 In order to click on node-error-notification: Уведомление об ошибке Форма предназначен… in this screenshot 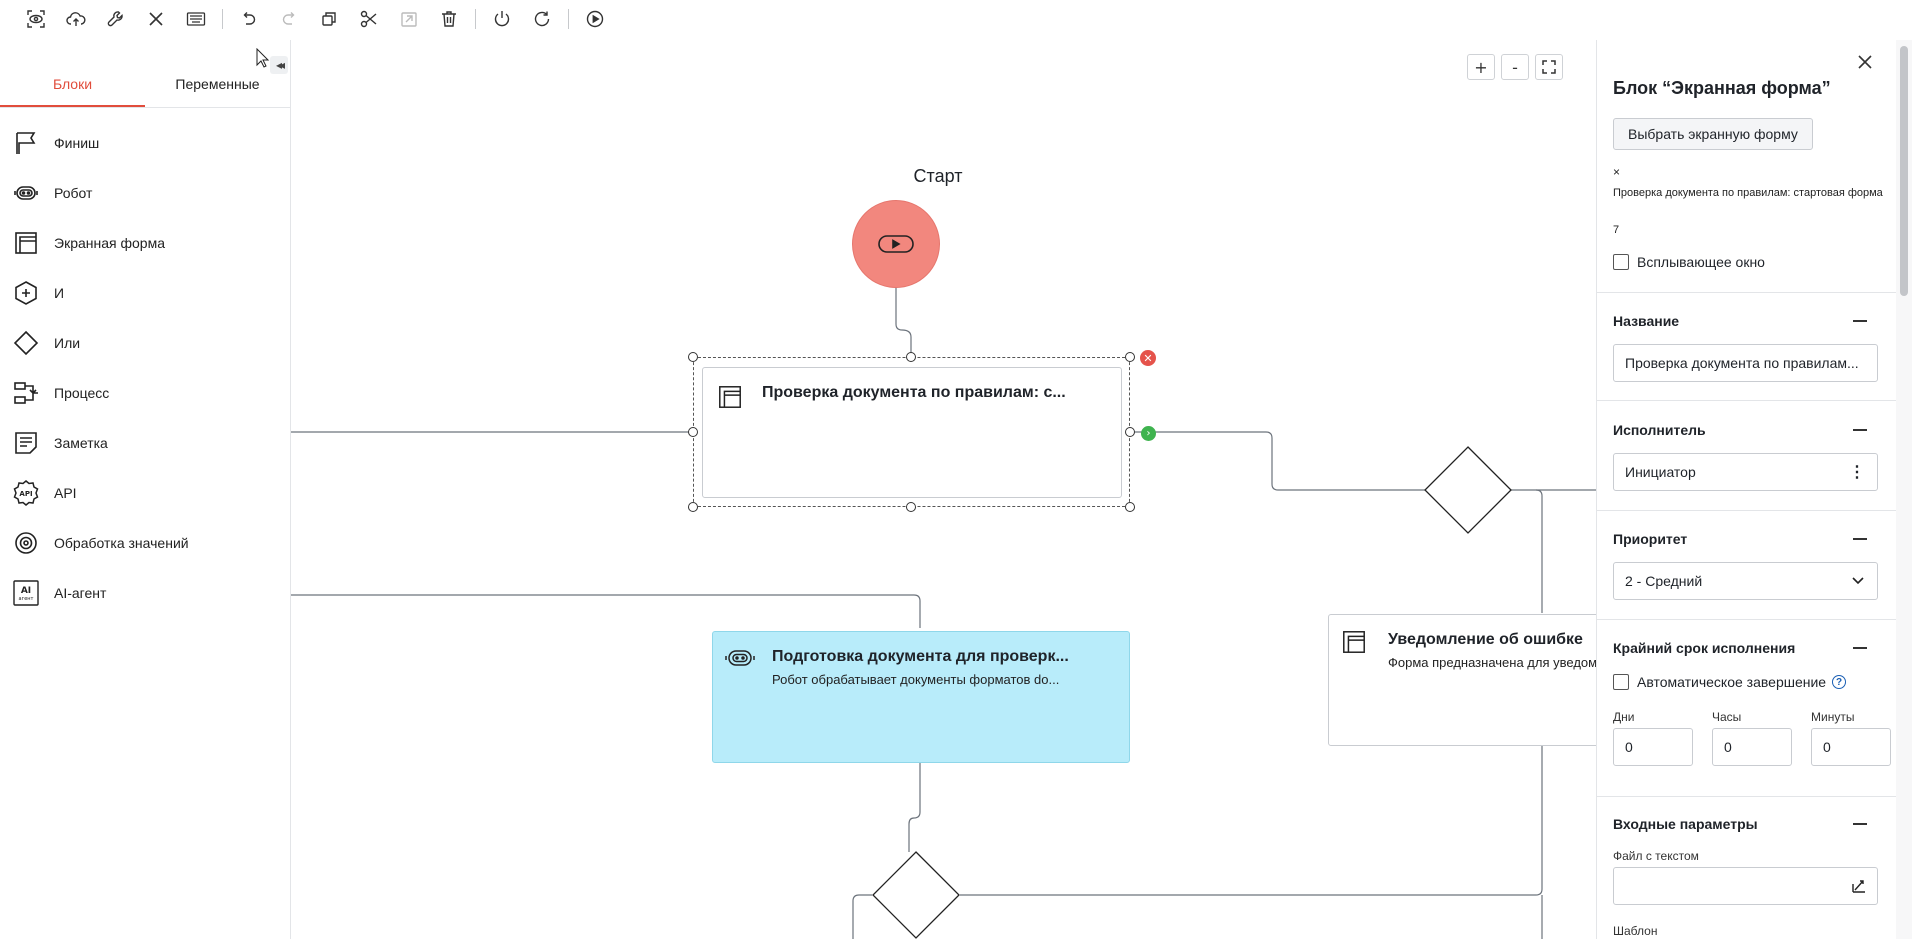, I will do `click(1462, 680)`.